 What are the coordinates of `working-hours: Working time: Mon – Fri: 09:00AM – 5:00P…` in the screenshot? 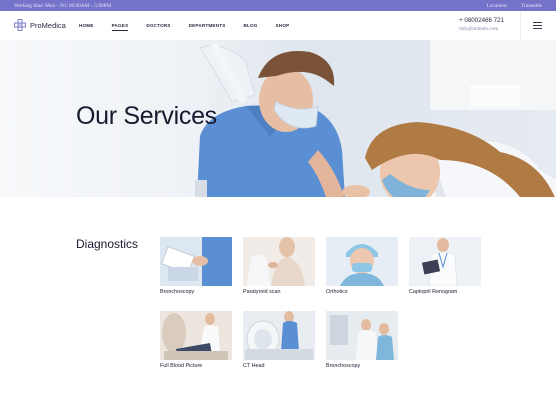 It's located at (63, 5).